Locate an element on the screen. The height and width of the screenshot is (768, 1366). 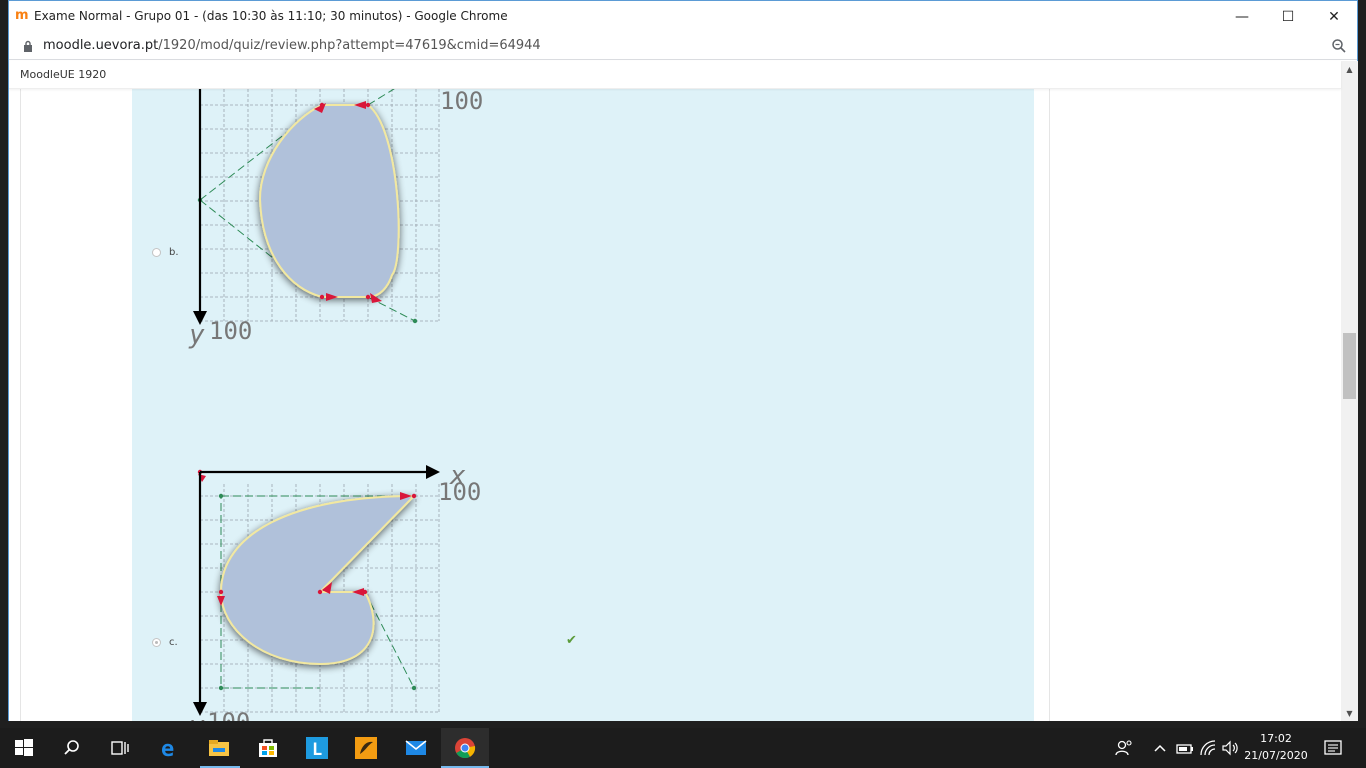
clock-date: 21/07/2020 is located at coordinates (1276, 755).